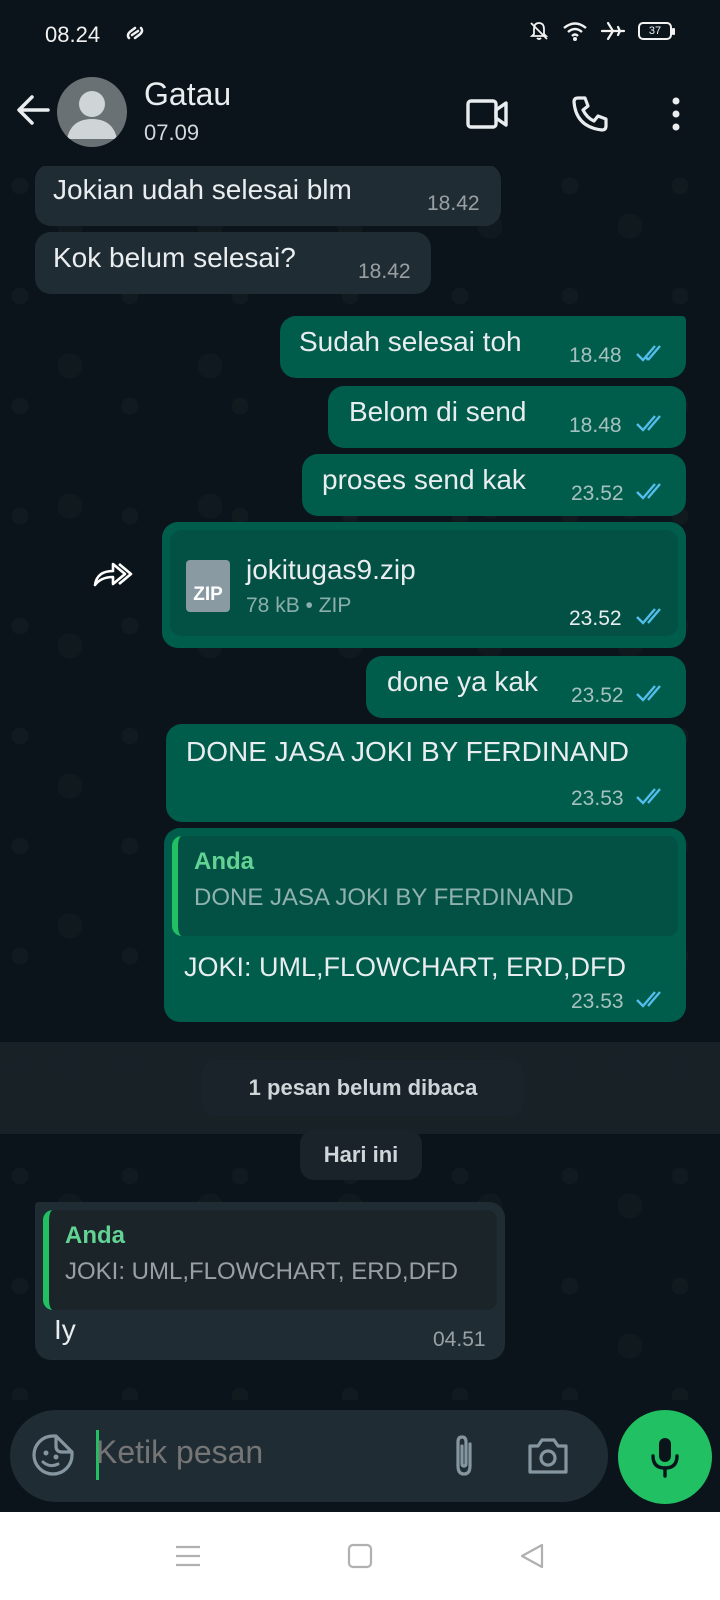  I want to click on contact-name: Gatau, so click(187, 94).